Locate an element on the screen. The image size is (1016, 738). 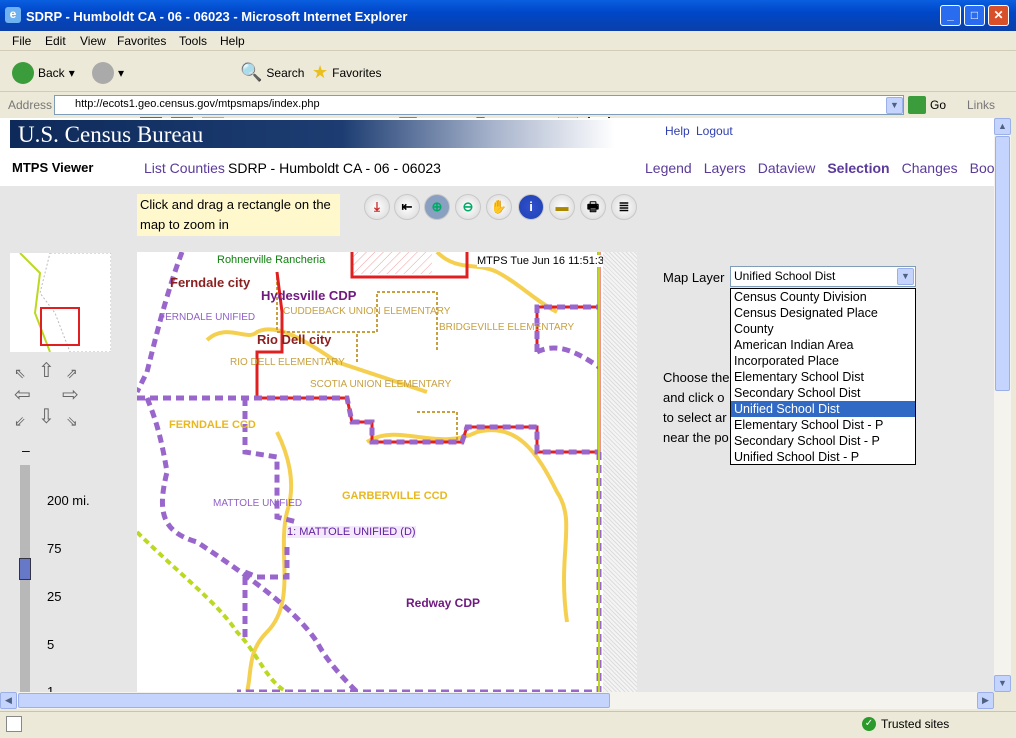
pan-south-icon: ⇩ is located at coordinates (46, 417).